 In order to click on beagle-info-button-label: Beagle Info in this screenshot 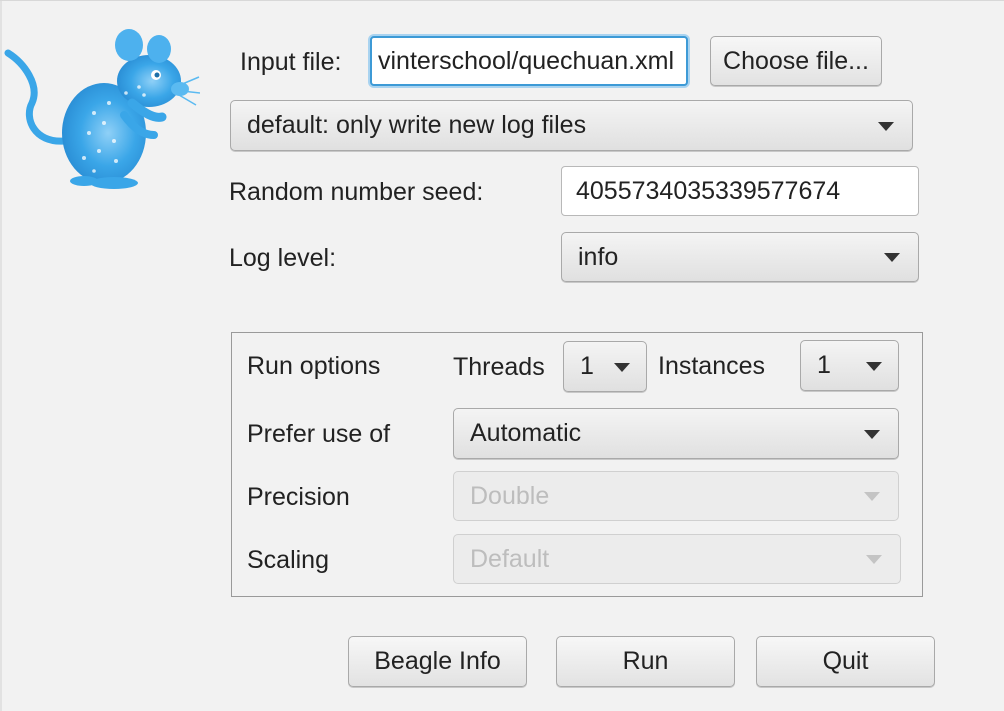, I will do `click(437, 661)`.